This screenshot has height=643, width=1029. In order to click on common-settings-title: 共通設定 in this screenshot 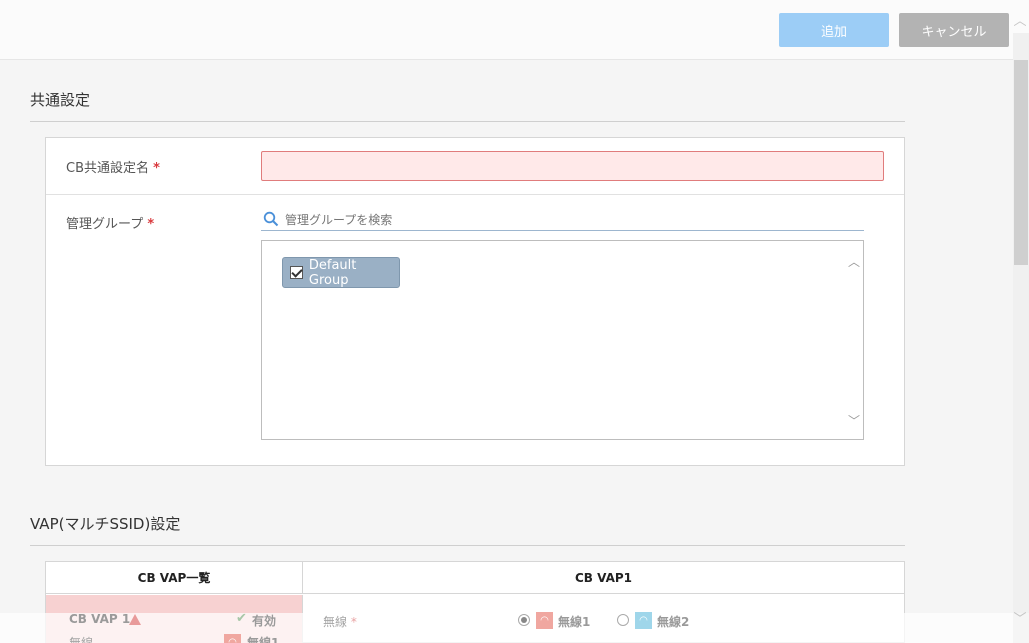, I will do `click(60, 100)`.